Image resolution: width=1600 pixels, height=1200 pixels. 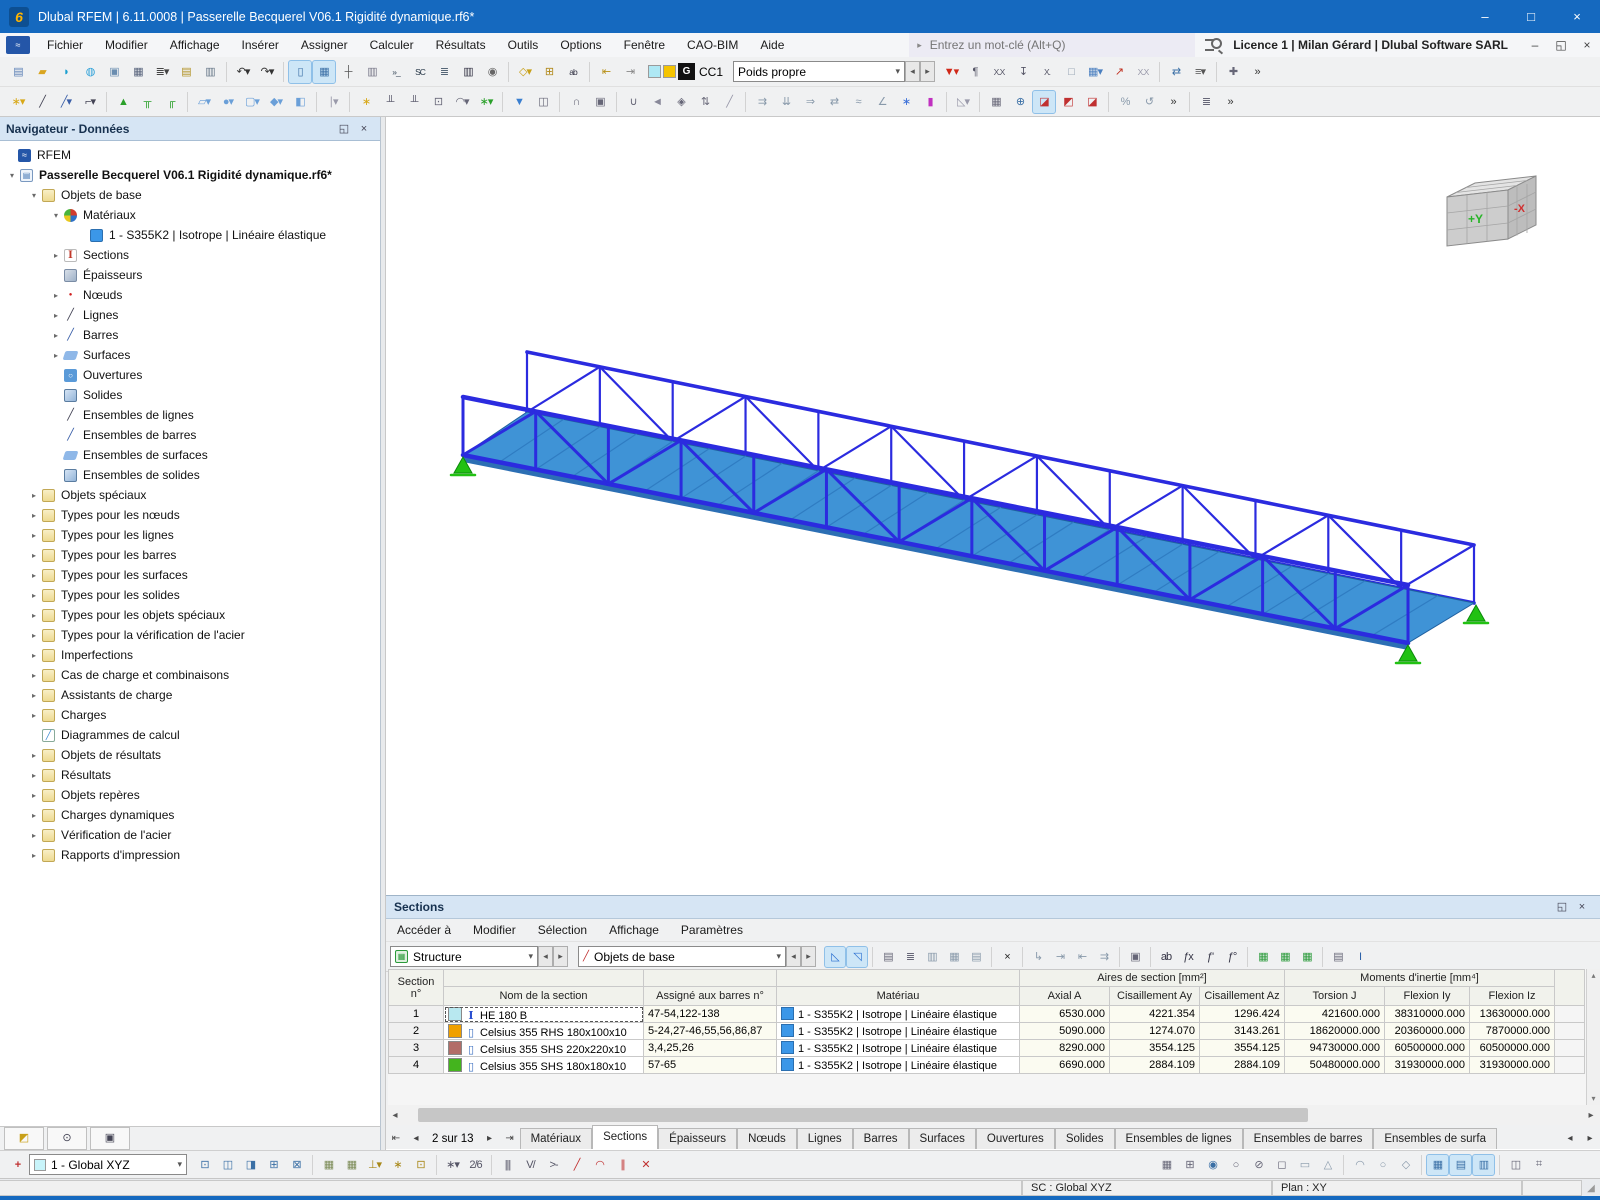 I want to click on assigned-members-cell: 3,4,25,26, so click(x=710, y=1048).